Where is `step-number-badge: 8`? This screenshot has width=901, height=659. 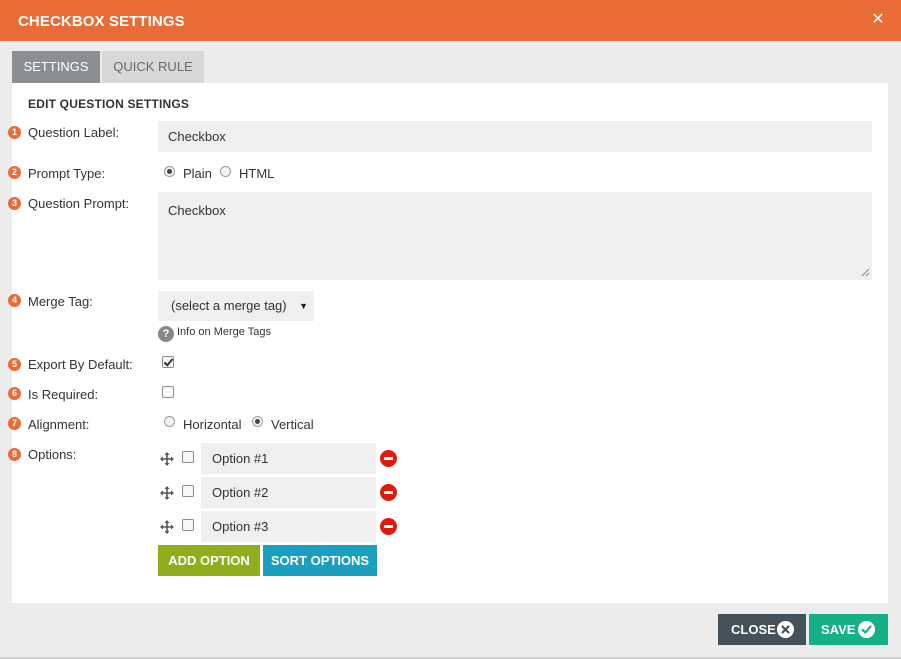
step-number-badge: 8 is located at coordinates (14, 454).